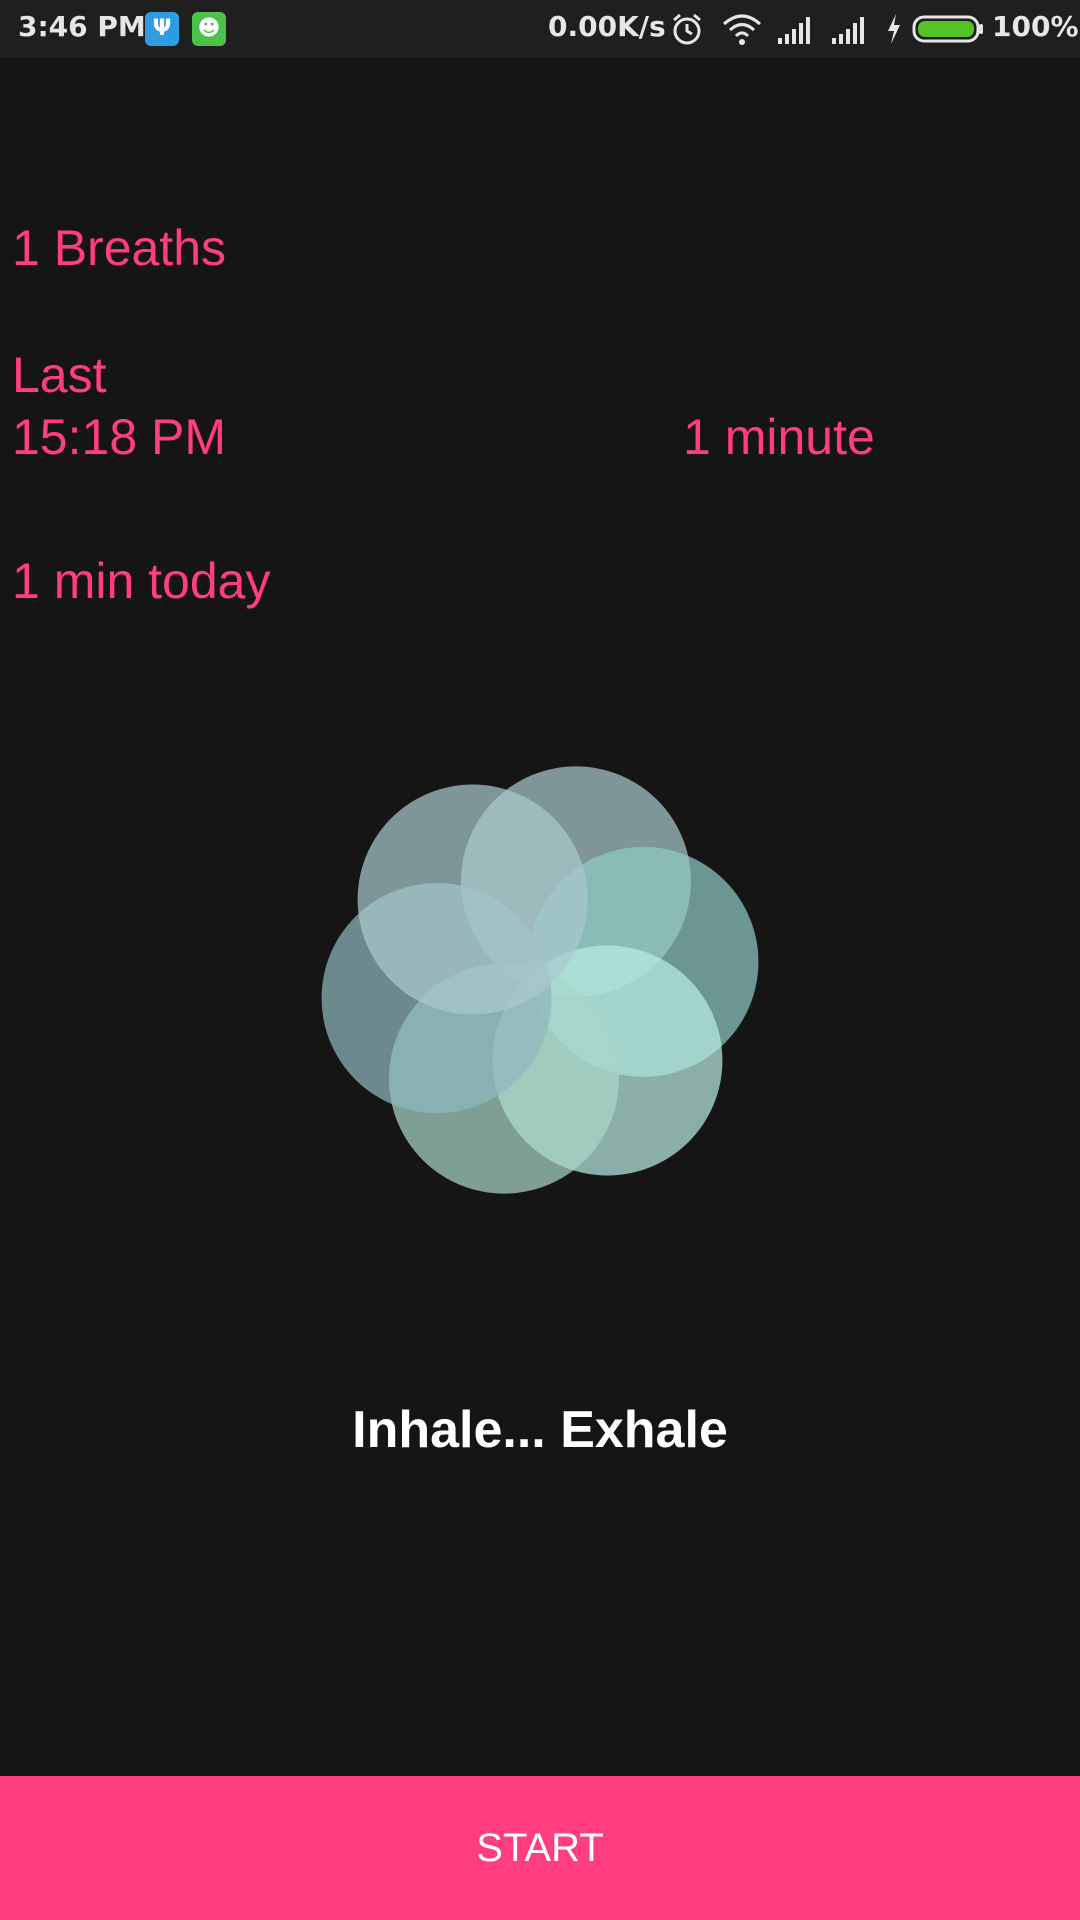 The height and width of the screenshot is (1920, 1080). Describe the element at coordinates (209, 29) in the screenshot. I see `android-icon: ☻` at that location.